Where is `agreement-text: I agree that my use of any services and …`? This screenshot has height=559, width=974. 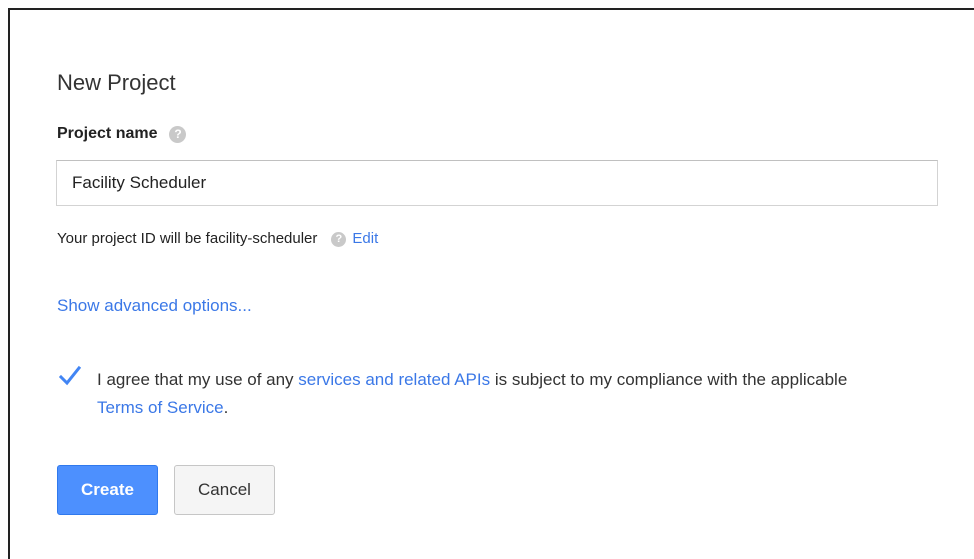
agreement-text: I agree that my use of any services and … is located at coordinates (487, 394).